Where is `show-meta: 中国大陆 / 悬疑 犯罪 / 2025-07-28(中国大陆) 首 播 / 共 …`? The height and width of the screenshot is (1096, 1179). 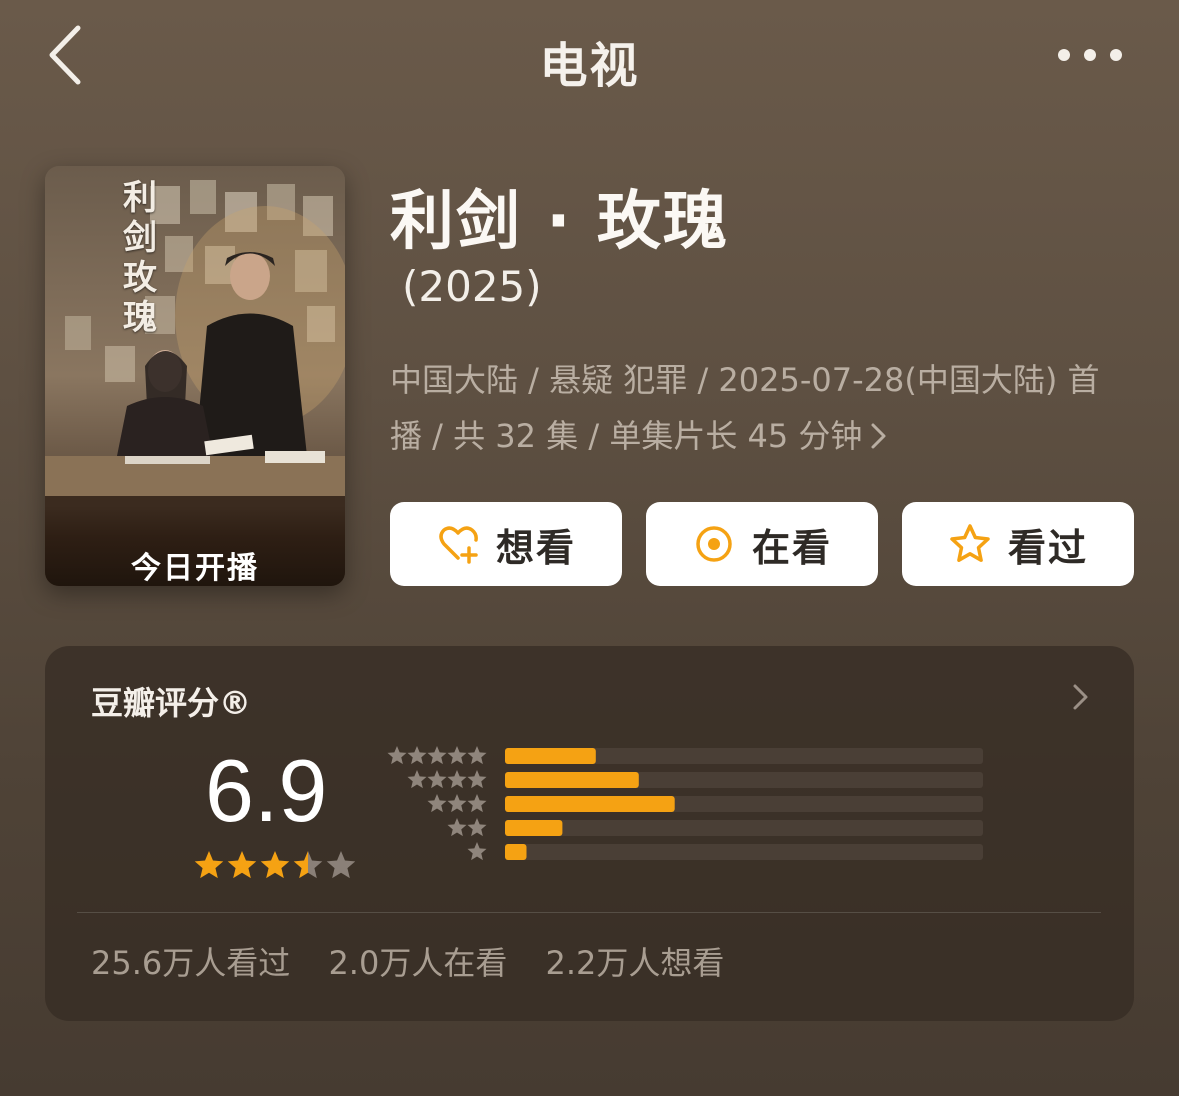 show-meta: 中国大陆 / 悬疑 犯罪 / 2025-07-28(中国大陆) 首 播 / 共 … is located at coordinates (760, 408).